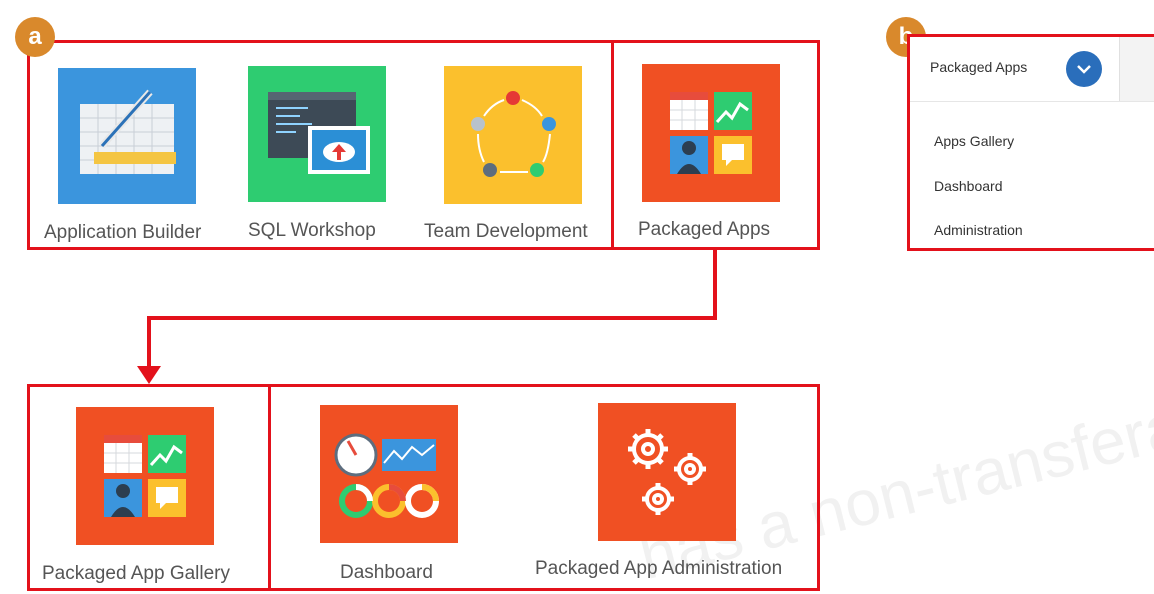 This screenshot has height=594, width=1154. I want to click on menu-item-administration: Administration, so click(978, 230).